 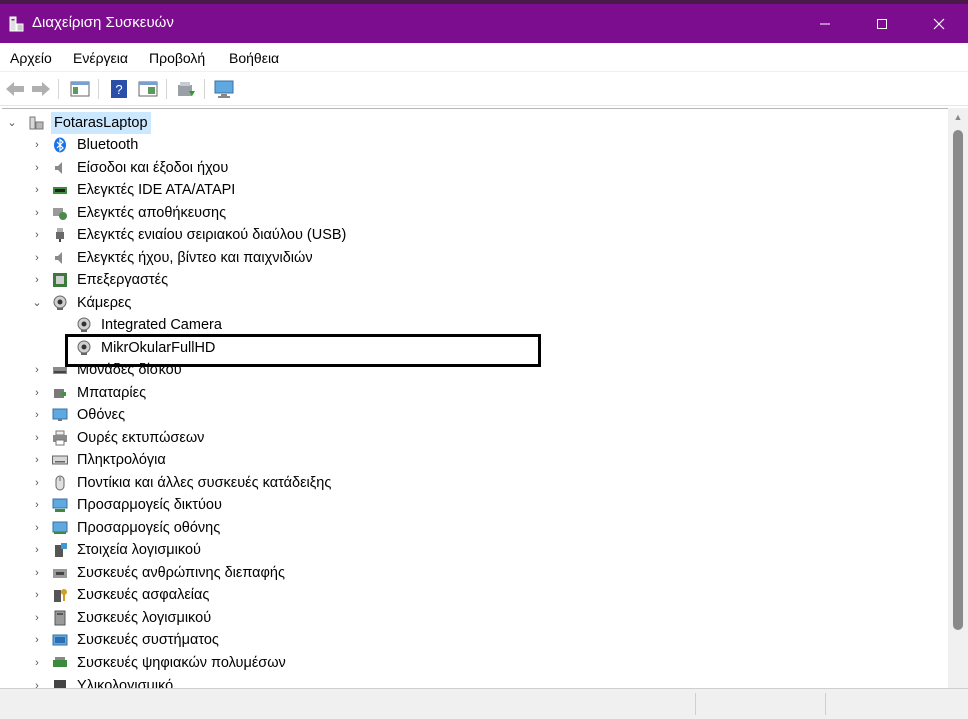 What do you see at coordinates (31, 58) in the screenshot?
I see `menu-file: Αρχείο` at bounding box center [31, 58].